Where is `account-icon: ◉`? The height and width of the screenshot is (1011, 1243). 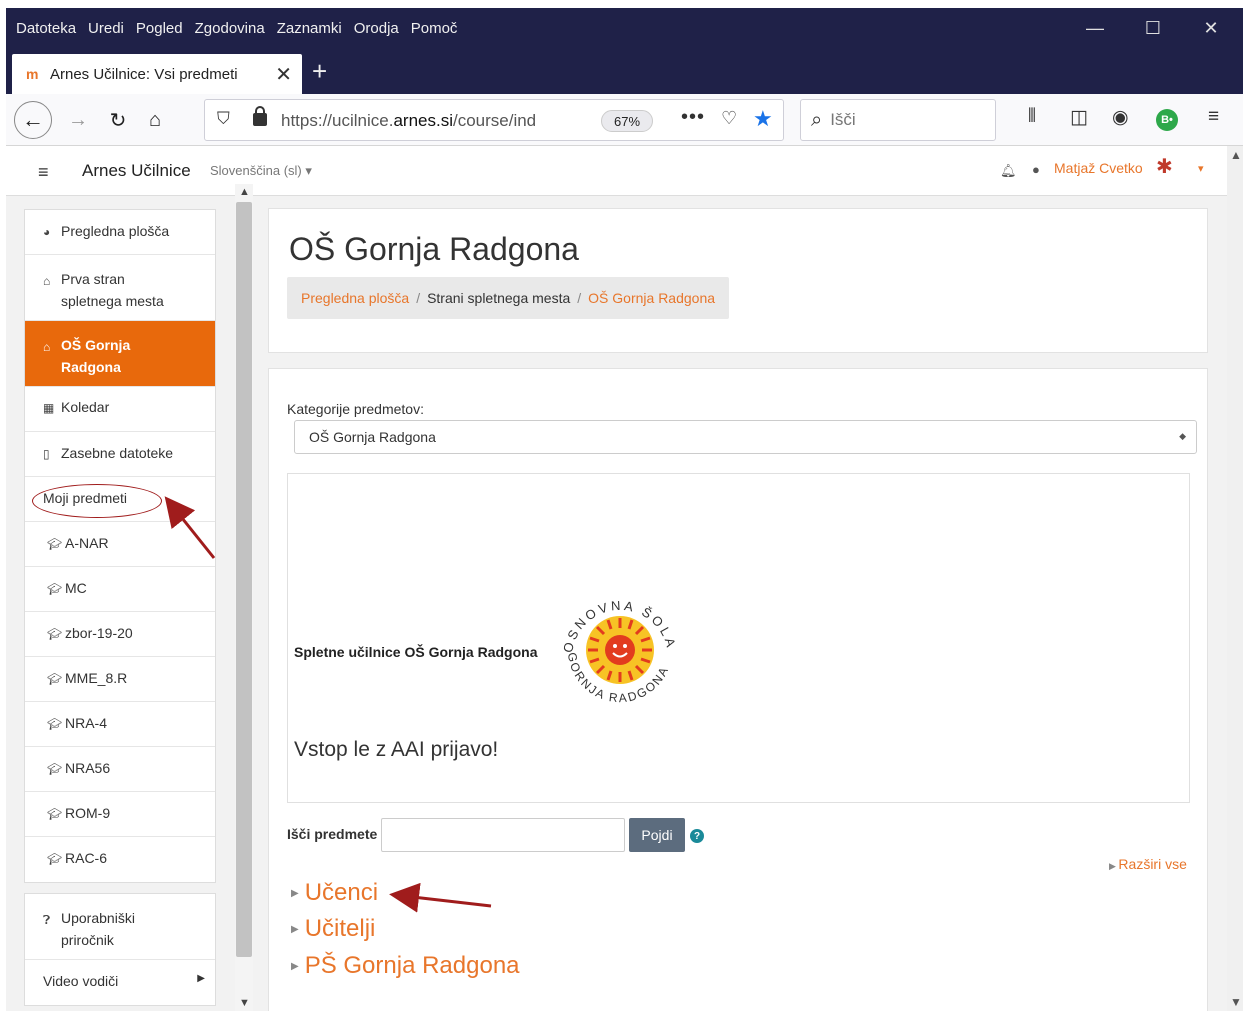 account-icon: ◉ is located at coordinates (1120, 117).